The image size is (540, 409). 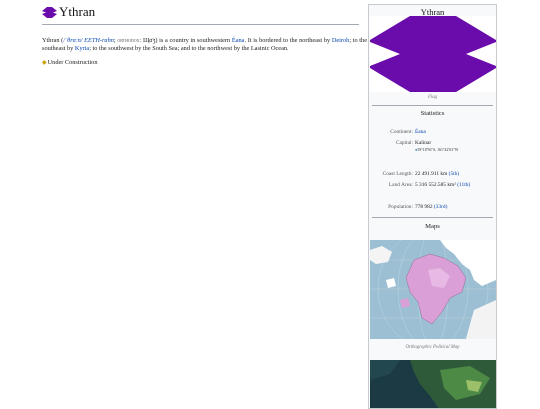 I want to click on flag-image, so click(x=433, y=54).